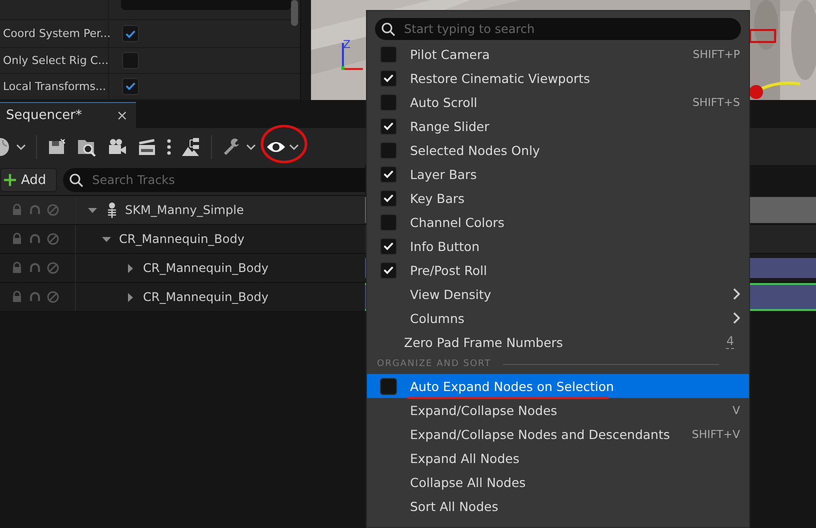 Image resolution: width=816 pixels, height=528 pixels. What do you see at coordinates (169, 147) in the screenshot?
I see `more-icon` at bounding box center [169, 147].